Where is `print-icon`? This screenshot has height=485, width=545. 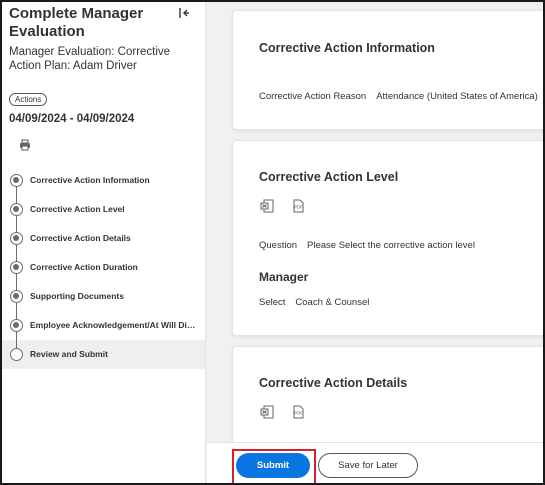
print-icon is located at coordinates (25, 145).